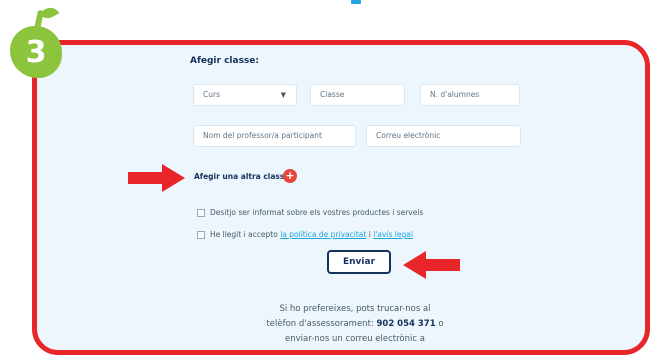 The image size is (664, 355). Describe the element at coordinates (244, 234) in the screenshot. I see `privacy-prefix: He llegit i accepto` at that location.